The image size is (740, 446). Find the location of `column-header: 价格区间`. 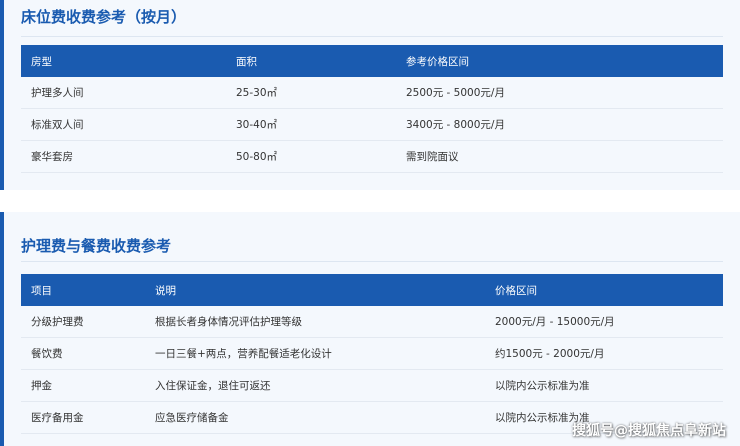

column-header: 价格区间 is located at coordinates (516, 290).